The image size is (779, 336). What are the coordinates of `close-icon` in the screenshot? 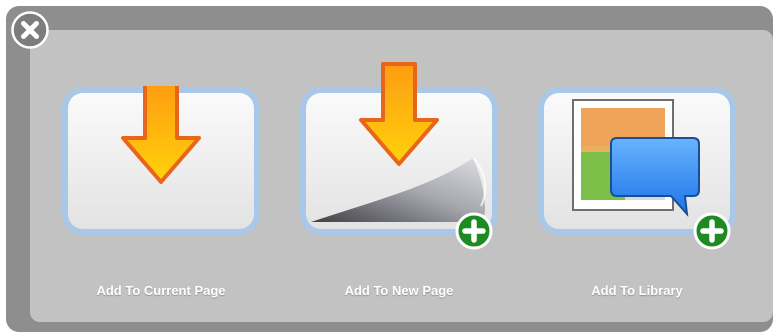 It's located at (30, 30).